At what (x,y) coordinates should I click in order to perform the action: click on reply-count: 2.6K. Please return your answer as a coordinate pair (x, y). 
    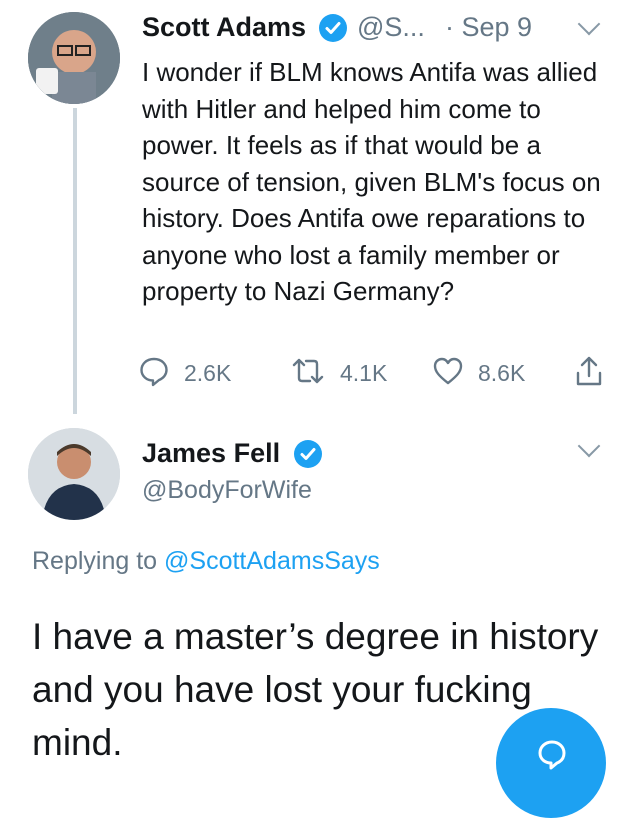
    Looking at the image, I should click on (208, 372).